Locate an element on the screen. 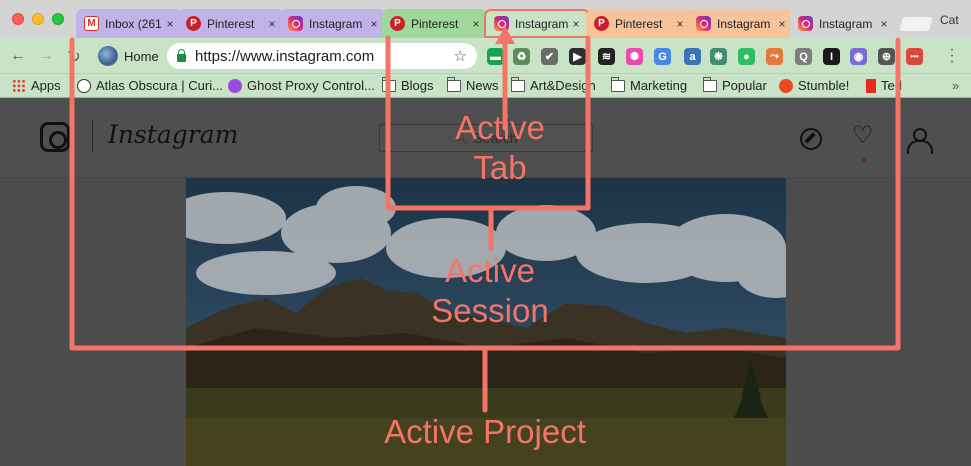 The width and height of the screenshot is (971, 466). active-tab-arrowhead is located at coordinates (505, 35).